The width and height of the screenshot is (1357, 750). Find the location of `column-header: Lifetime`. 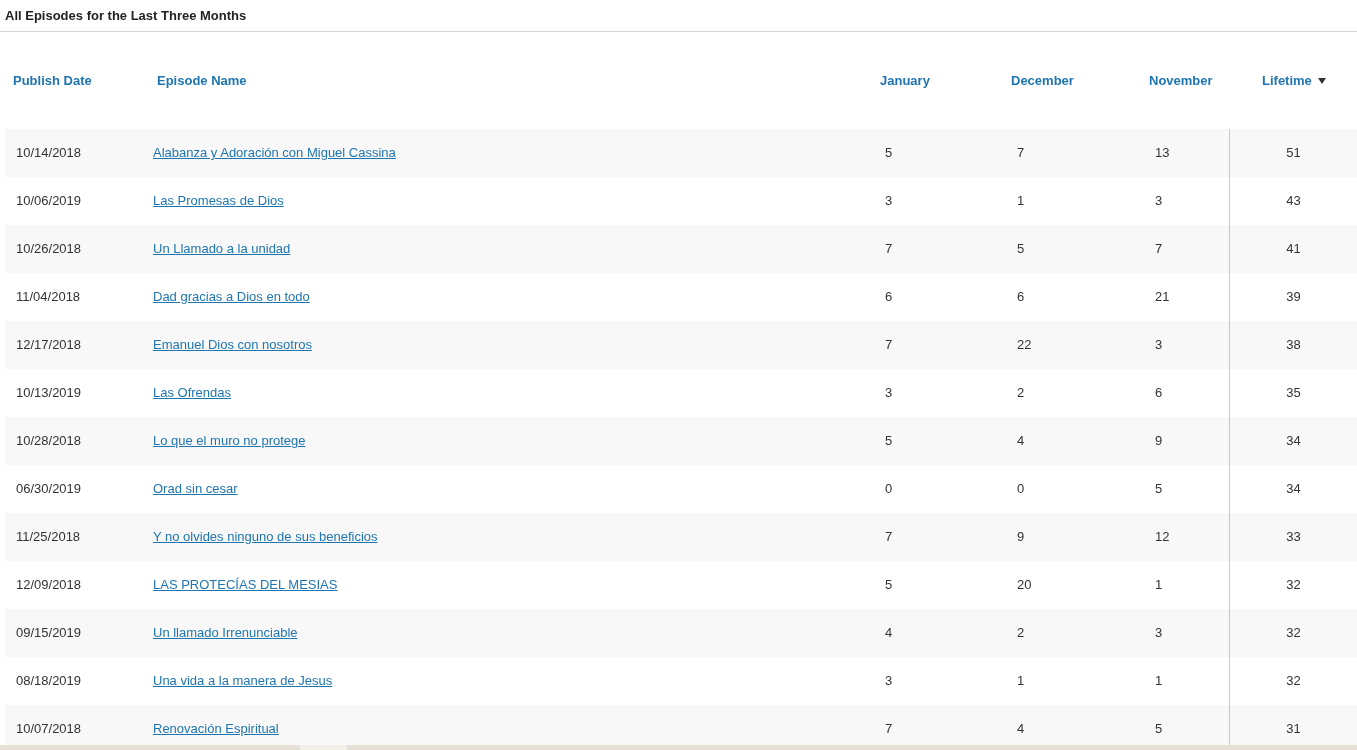

column-header: Lifetime is located at coordinates (1294, 80).